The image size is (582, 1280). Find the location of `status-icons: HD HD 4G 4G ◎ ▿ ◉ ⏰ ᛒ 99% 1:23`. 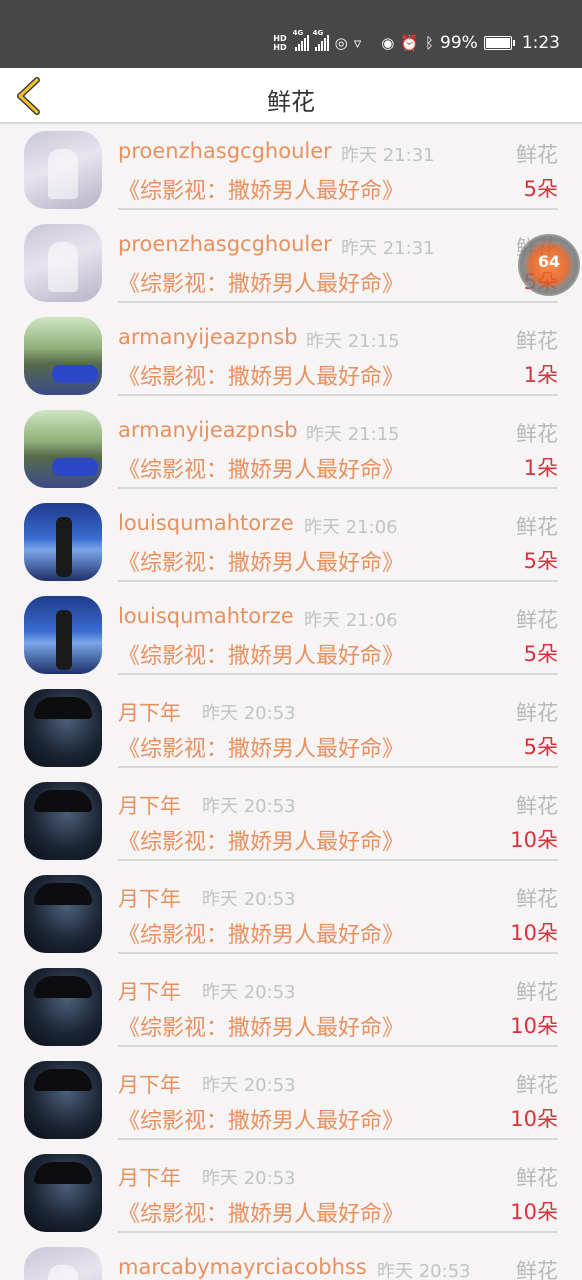

status-icons: HD HD 4G 4G ◎ ▿ ◉ ⏰ ᛒ 99% 1:23 is located at coordinates (416, 43).